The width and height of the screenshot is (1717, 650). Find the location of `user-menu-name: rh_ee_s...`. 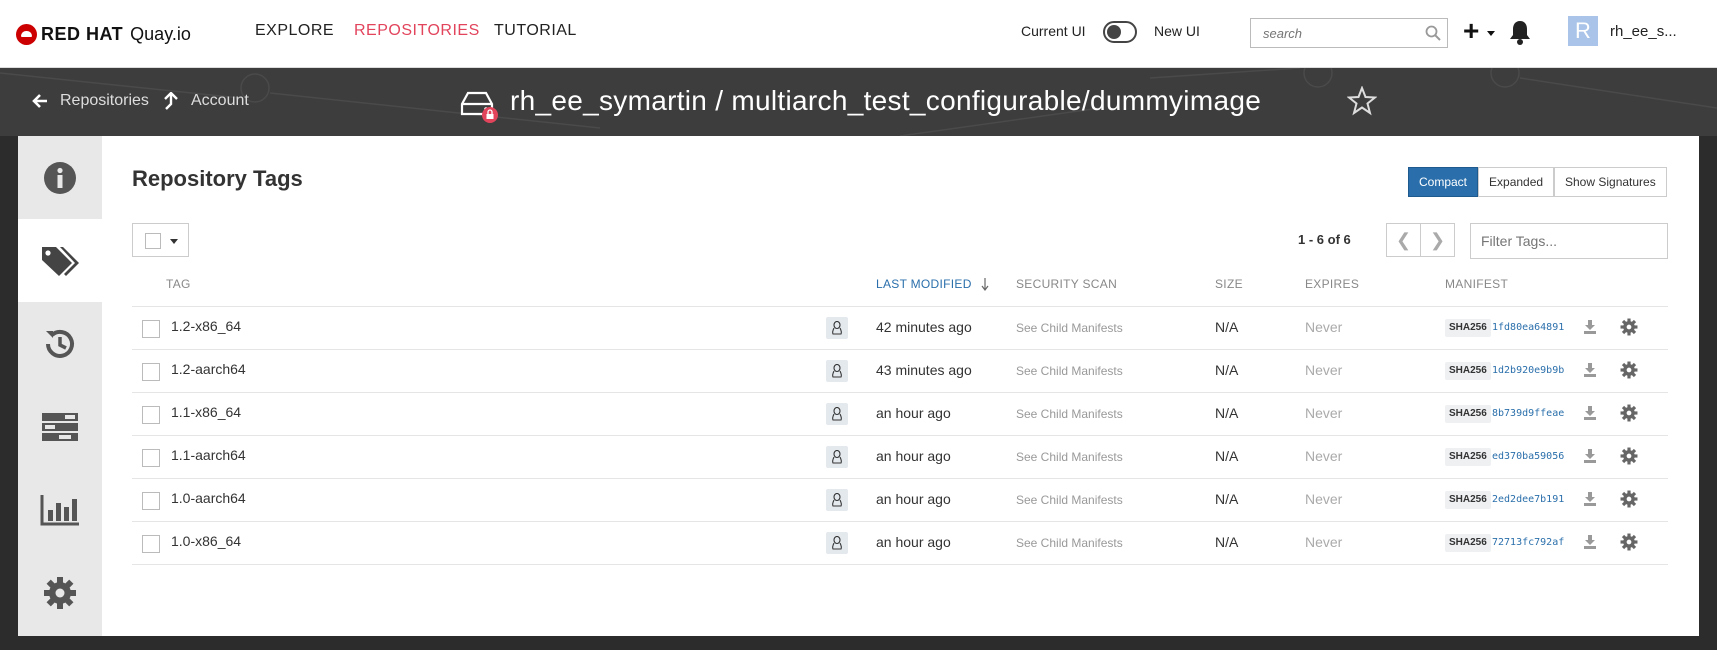

user-menu-name: rh_ee_s... is located at coordinates (1643, 31).